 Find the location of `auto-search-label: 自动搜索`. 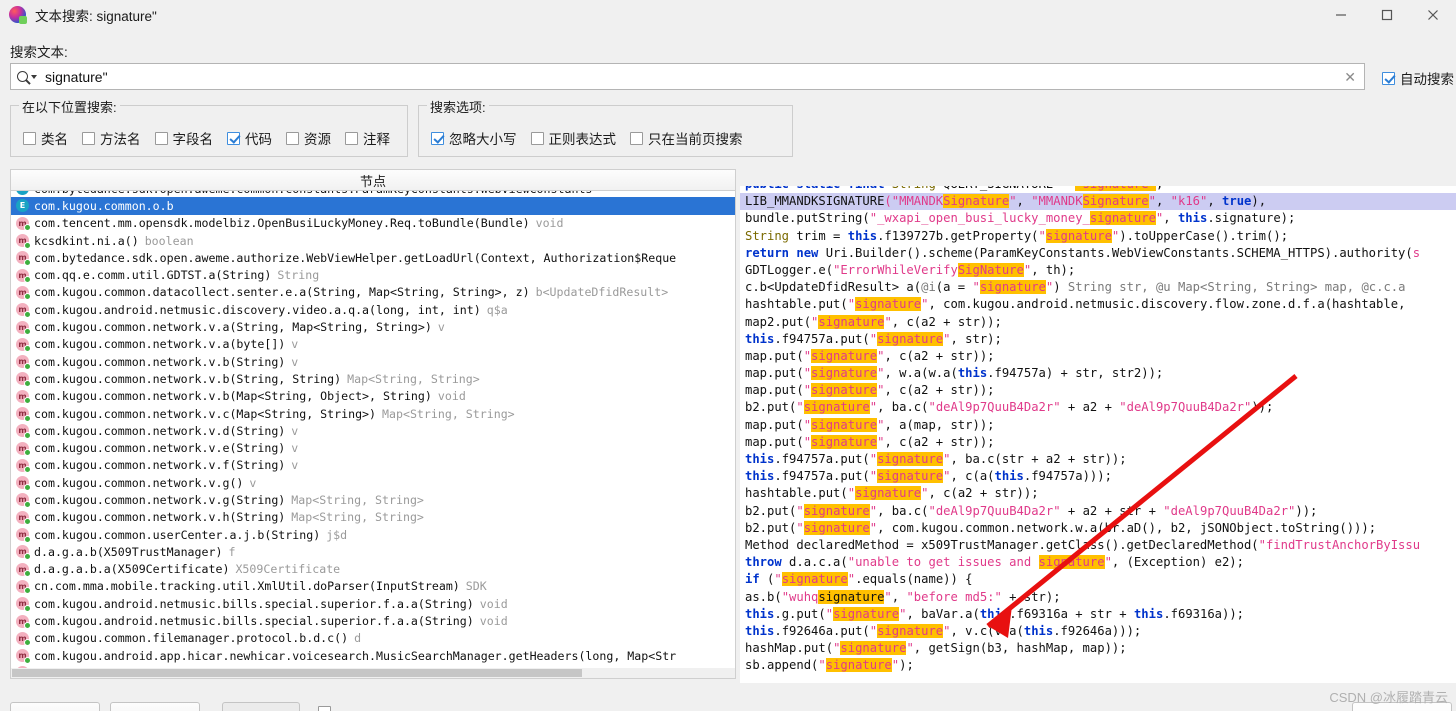

auto-search-label: 自动搜索 is located at coordinates (1427, 79).